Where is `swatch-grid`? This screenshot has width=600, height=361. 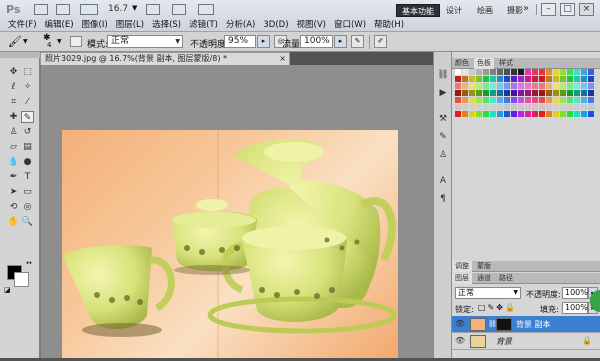 swatch-grid is located at coordinates (525, 95).